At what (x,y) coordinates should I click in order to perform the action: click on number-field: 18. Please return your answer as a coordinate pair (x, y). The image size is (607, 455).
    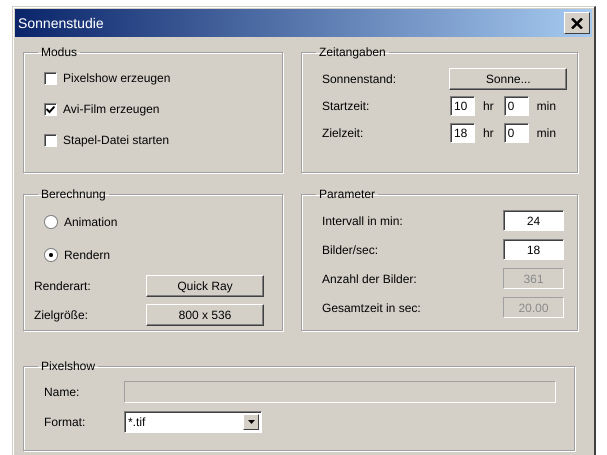
    Looking at the image, I should click on (533, 249).